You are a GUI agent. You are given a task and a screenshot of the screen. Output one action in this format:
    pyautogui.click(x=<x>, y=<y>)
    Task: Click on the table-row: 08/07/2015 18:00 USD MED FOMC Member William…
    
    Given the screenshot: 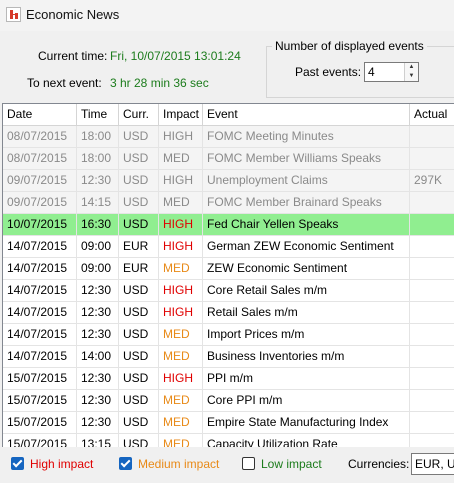 What is the action you would take?
    pyautogui.click(x=228, y=159)
    